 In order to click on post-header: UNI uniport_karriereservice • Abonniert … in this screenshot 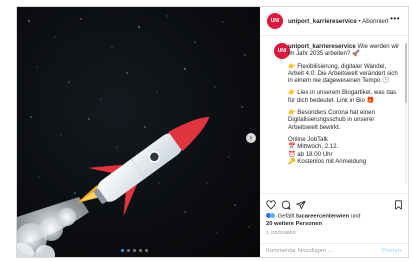, I will do `click(334, 21)`.